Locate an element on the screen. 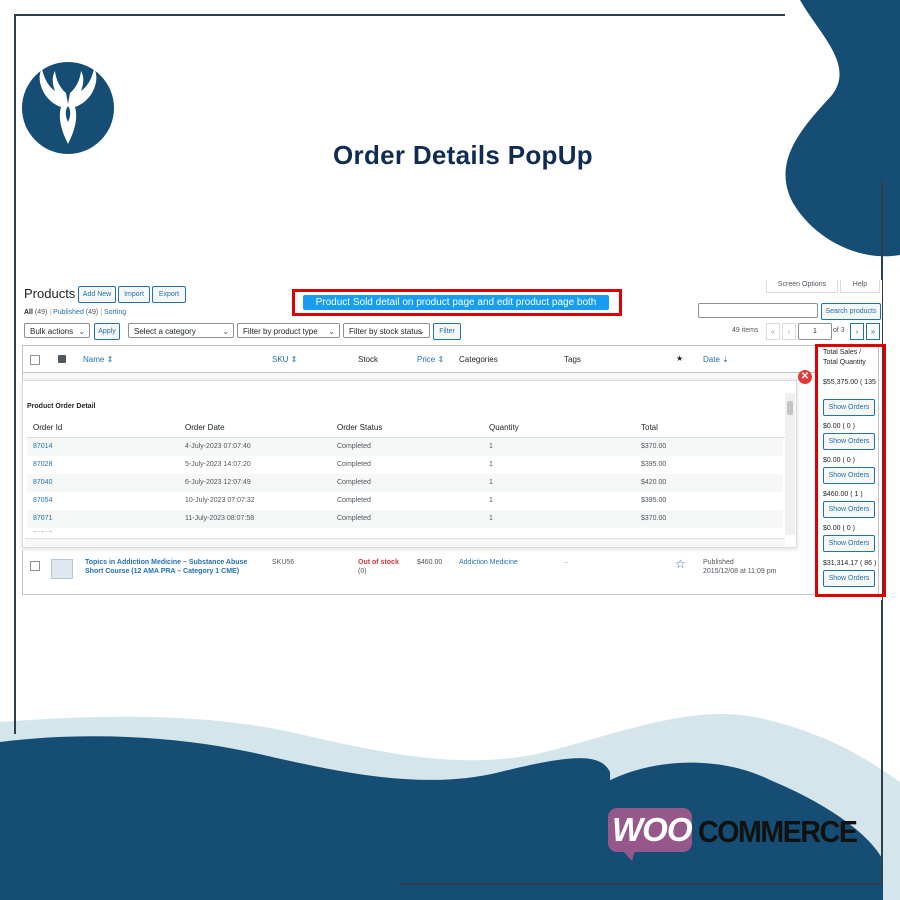  filter-all-link: All is located at coordinates (28, 312).